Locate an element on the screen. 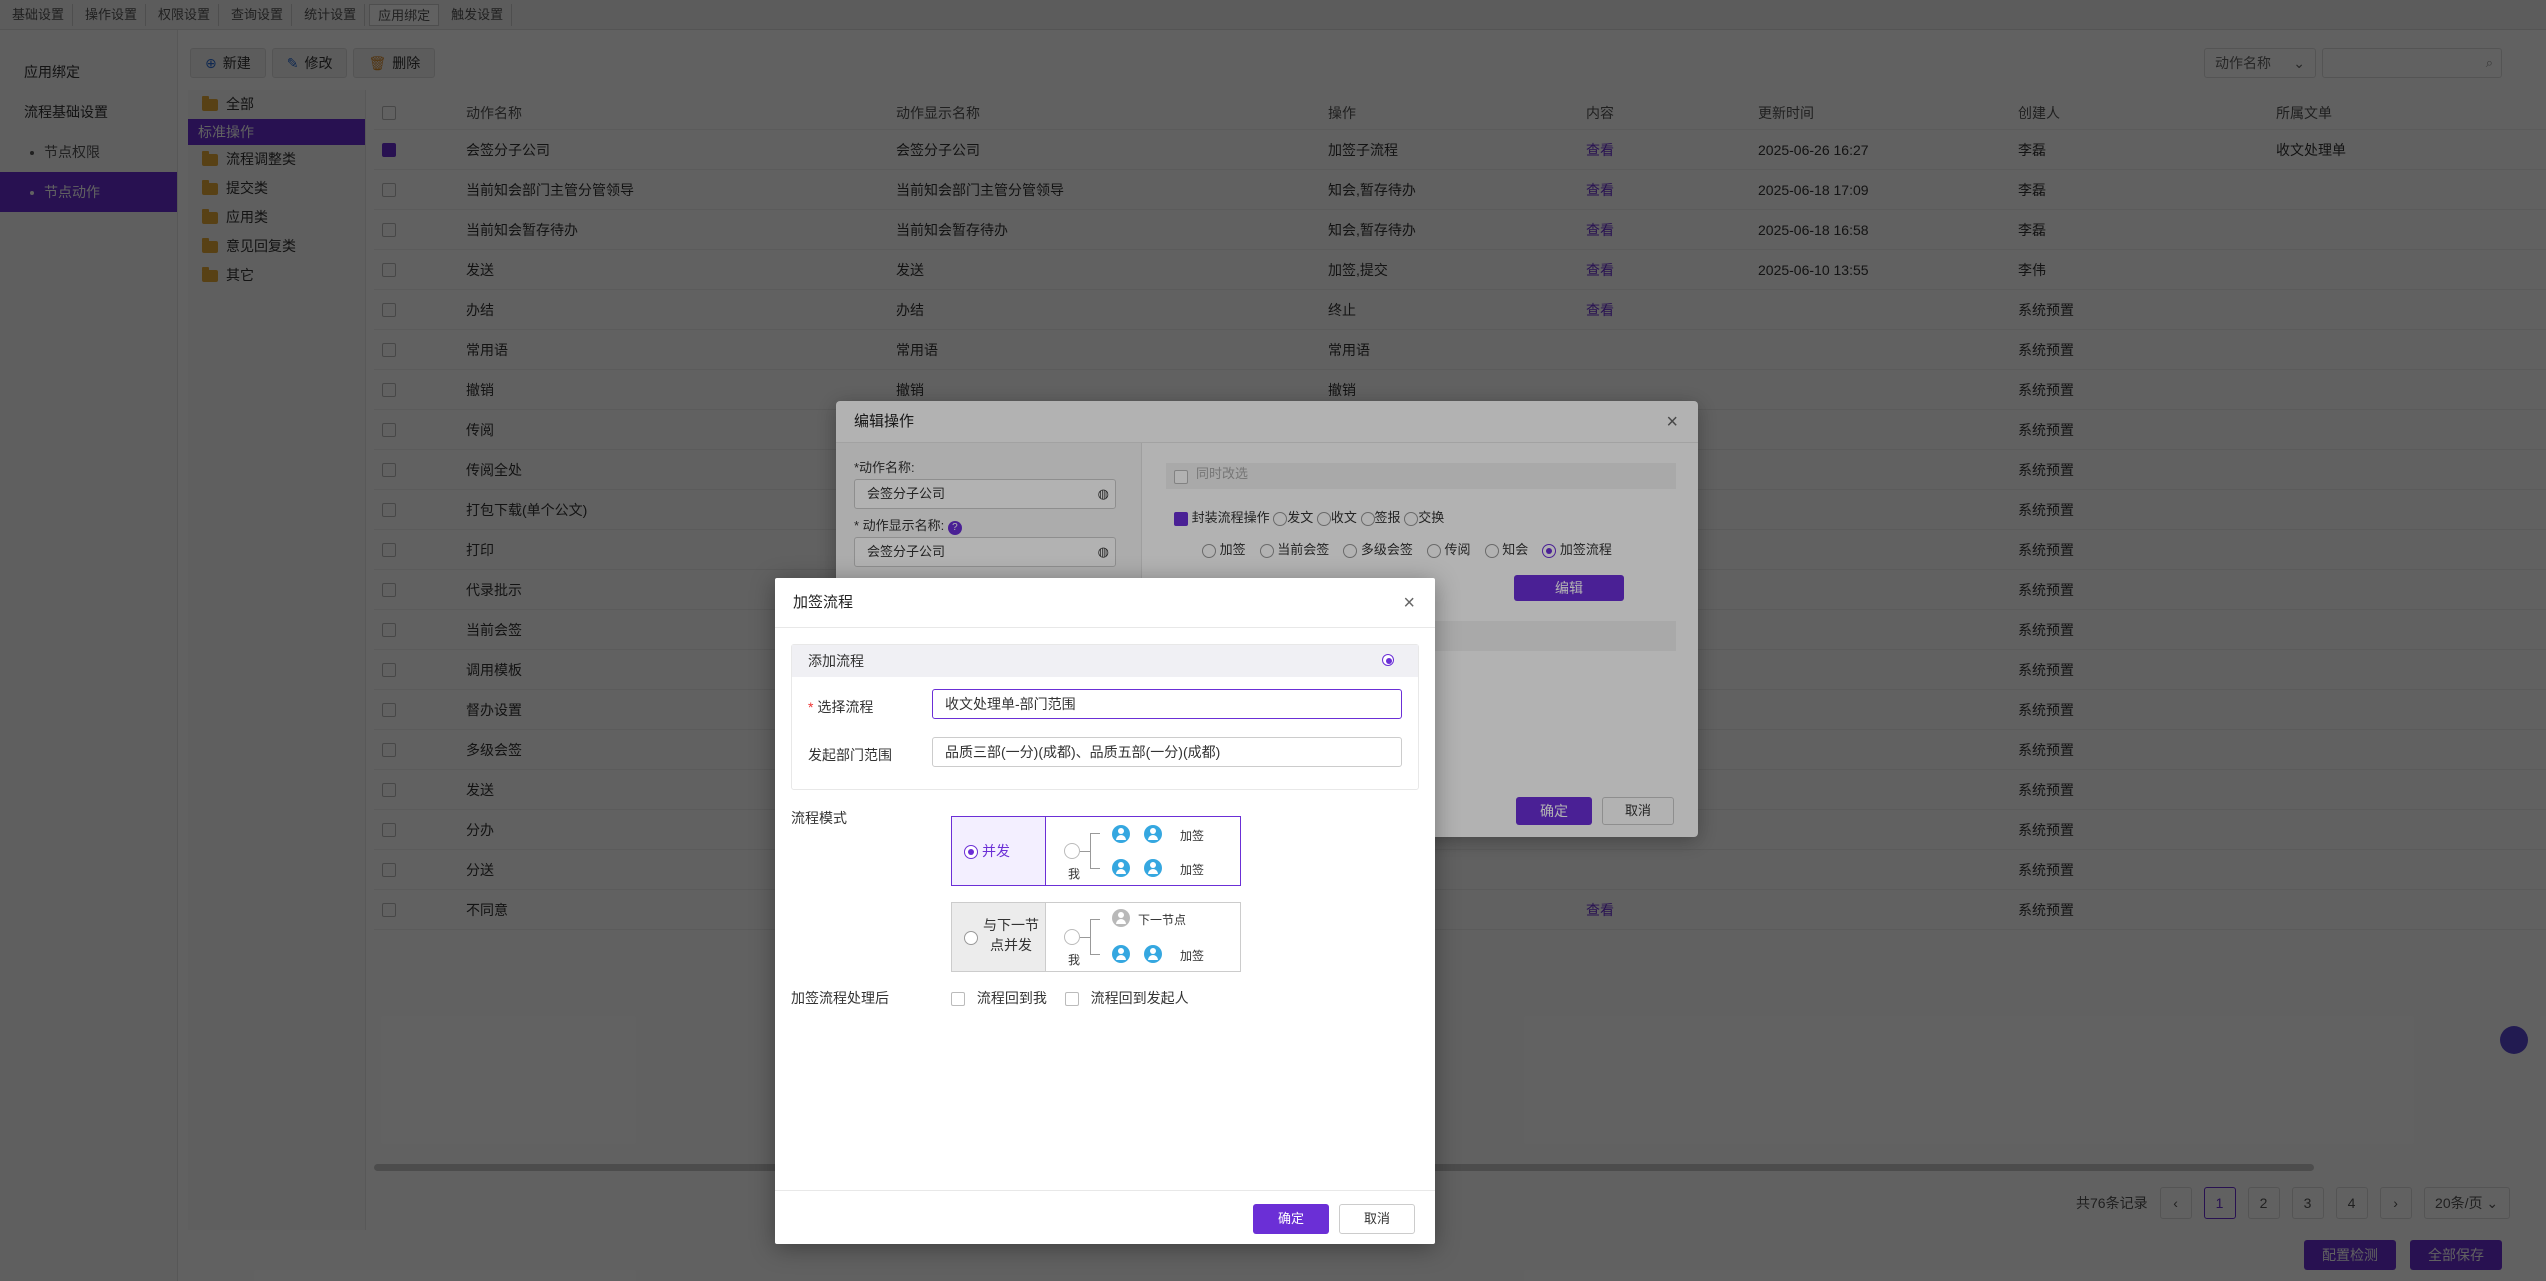 The width and height of the screenshot is (2546, 1281). add-ok-button: 确定 is located at coordinates (1291, 1219).